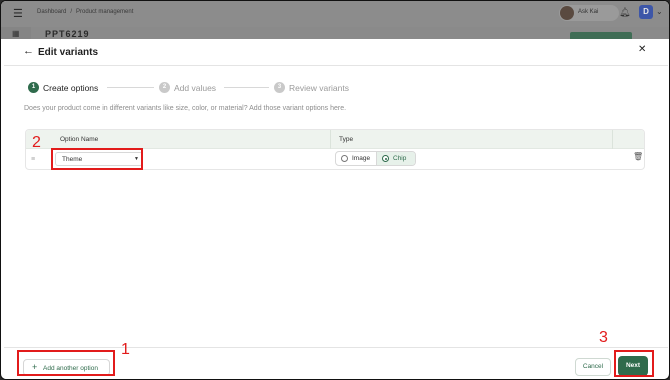 This screenshot has height=380, width=670. I want to click on chevron-down-icon: ⌄, so click(659, 11).